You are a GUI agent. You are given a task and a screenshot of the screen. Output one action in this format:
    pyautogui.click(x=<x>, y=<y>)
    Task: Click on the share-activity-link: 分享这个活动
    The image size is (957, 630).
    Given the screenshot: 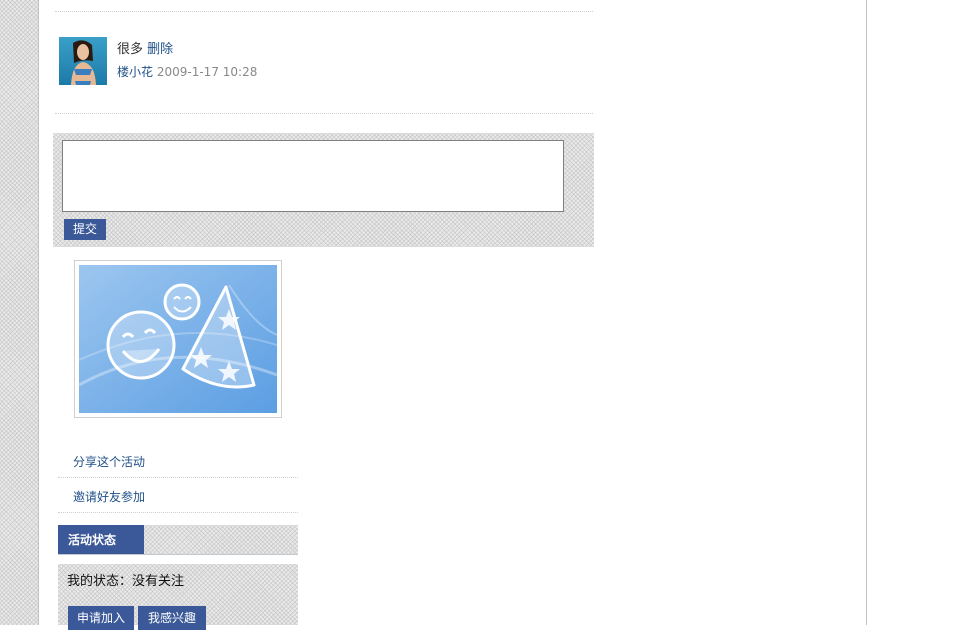 What is the action you would take?
    pyautogui.click(x=109, y=461)
    